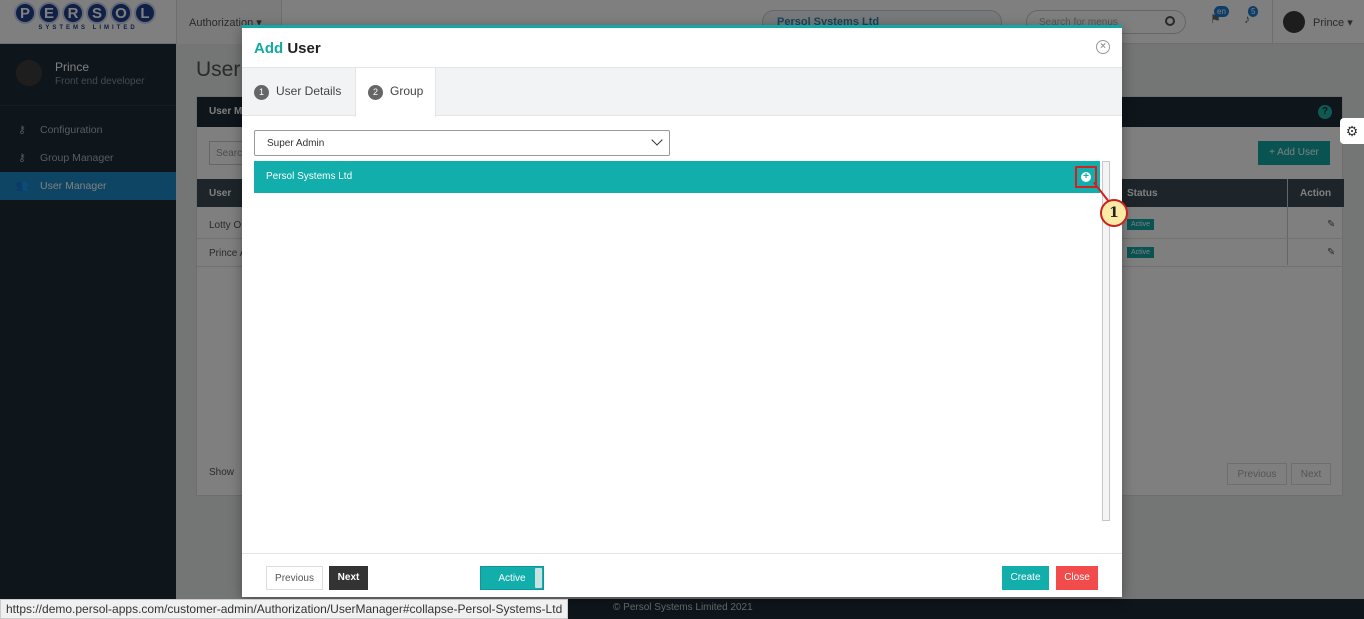 This screenshot has width=1364, height=619. I want to click on toggle-knob, so click(538, 578).